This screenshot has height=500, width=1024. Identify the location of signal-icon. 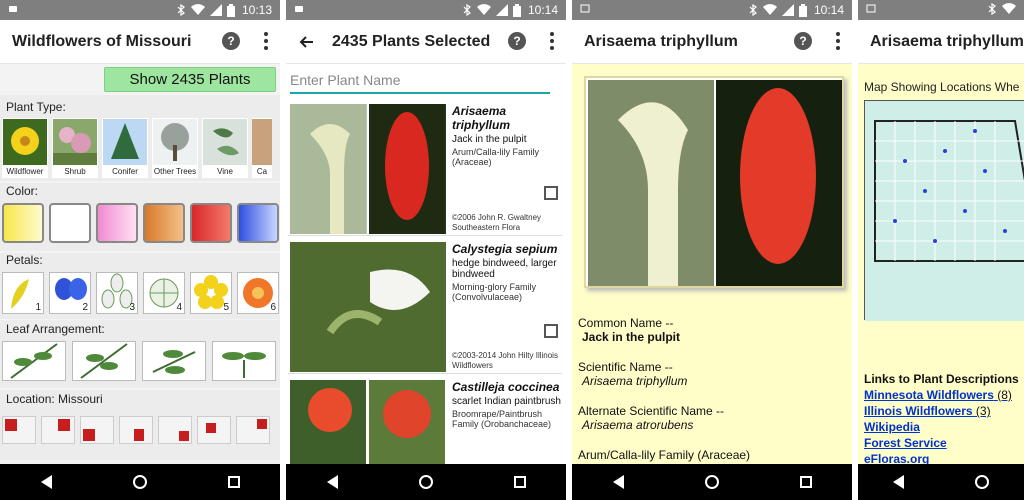
(501, 10).